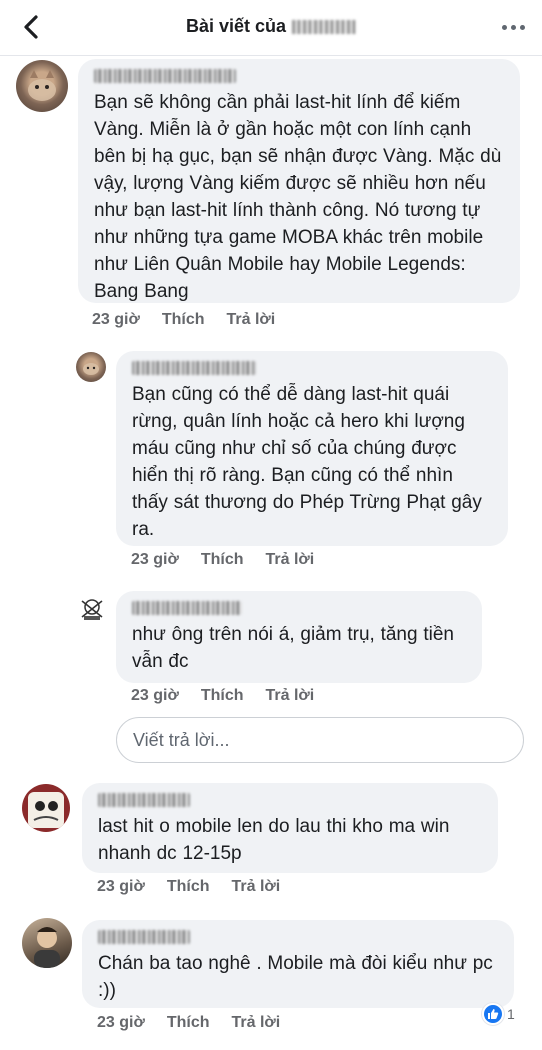 This screenshot has width=542, height=1050. What do you see at coordinates (513, 27) in the screenshot?
I see `more-options-button` at bounding box center [513, 27].